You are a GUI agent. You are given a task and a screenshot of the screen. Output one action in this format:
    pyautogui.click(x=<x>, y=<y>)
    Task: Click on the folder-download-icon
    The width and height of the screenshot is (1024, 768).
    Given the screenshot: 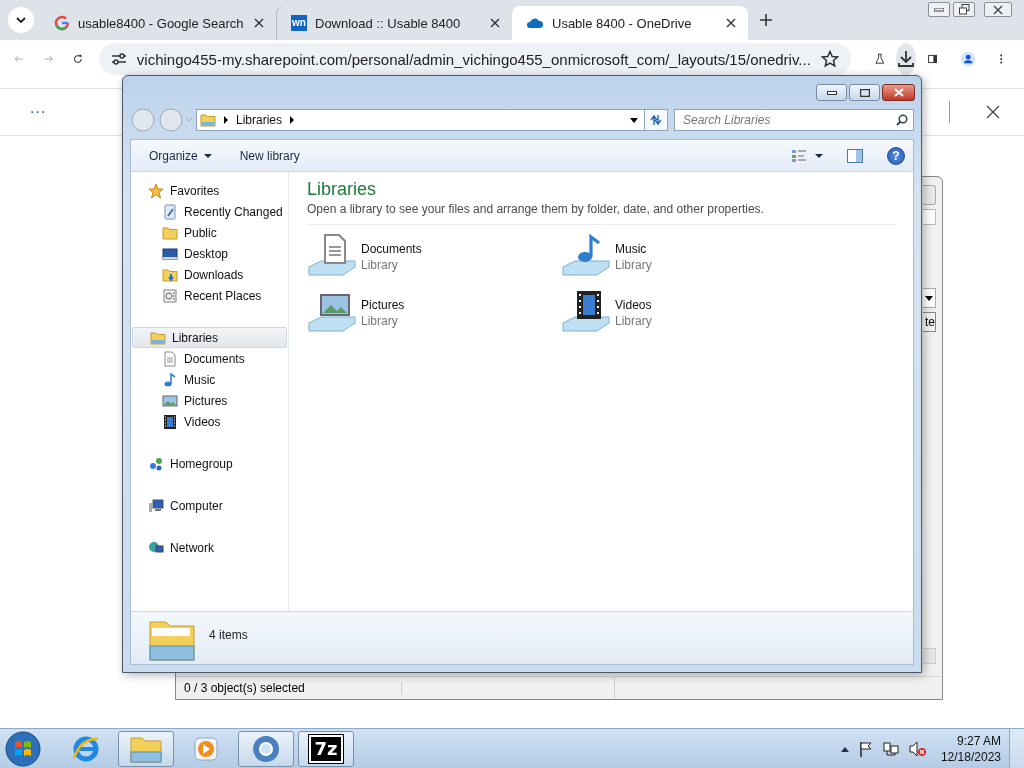 What is the action you would take?
    pyautogui.click(x=170, y=274)
    